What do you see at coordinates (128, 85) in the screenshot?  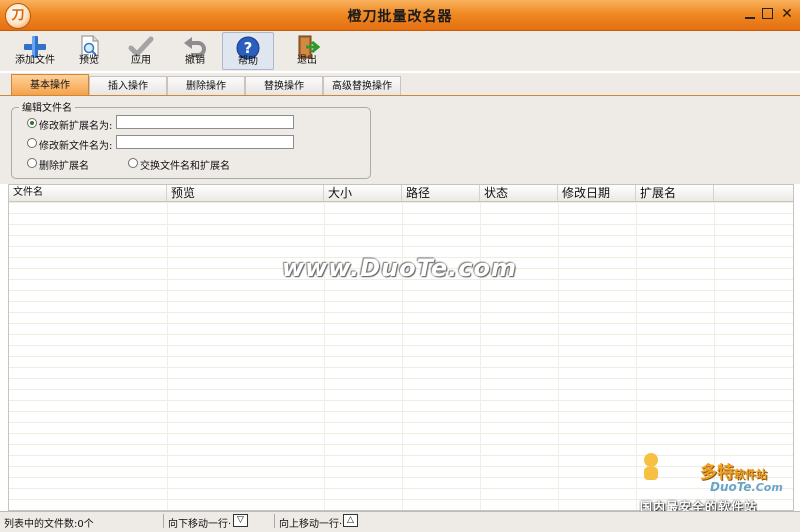 I see `tab-insert: 插入操作` at bounding box center [128, 85].